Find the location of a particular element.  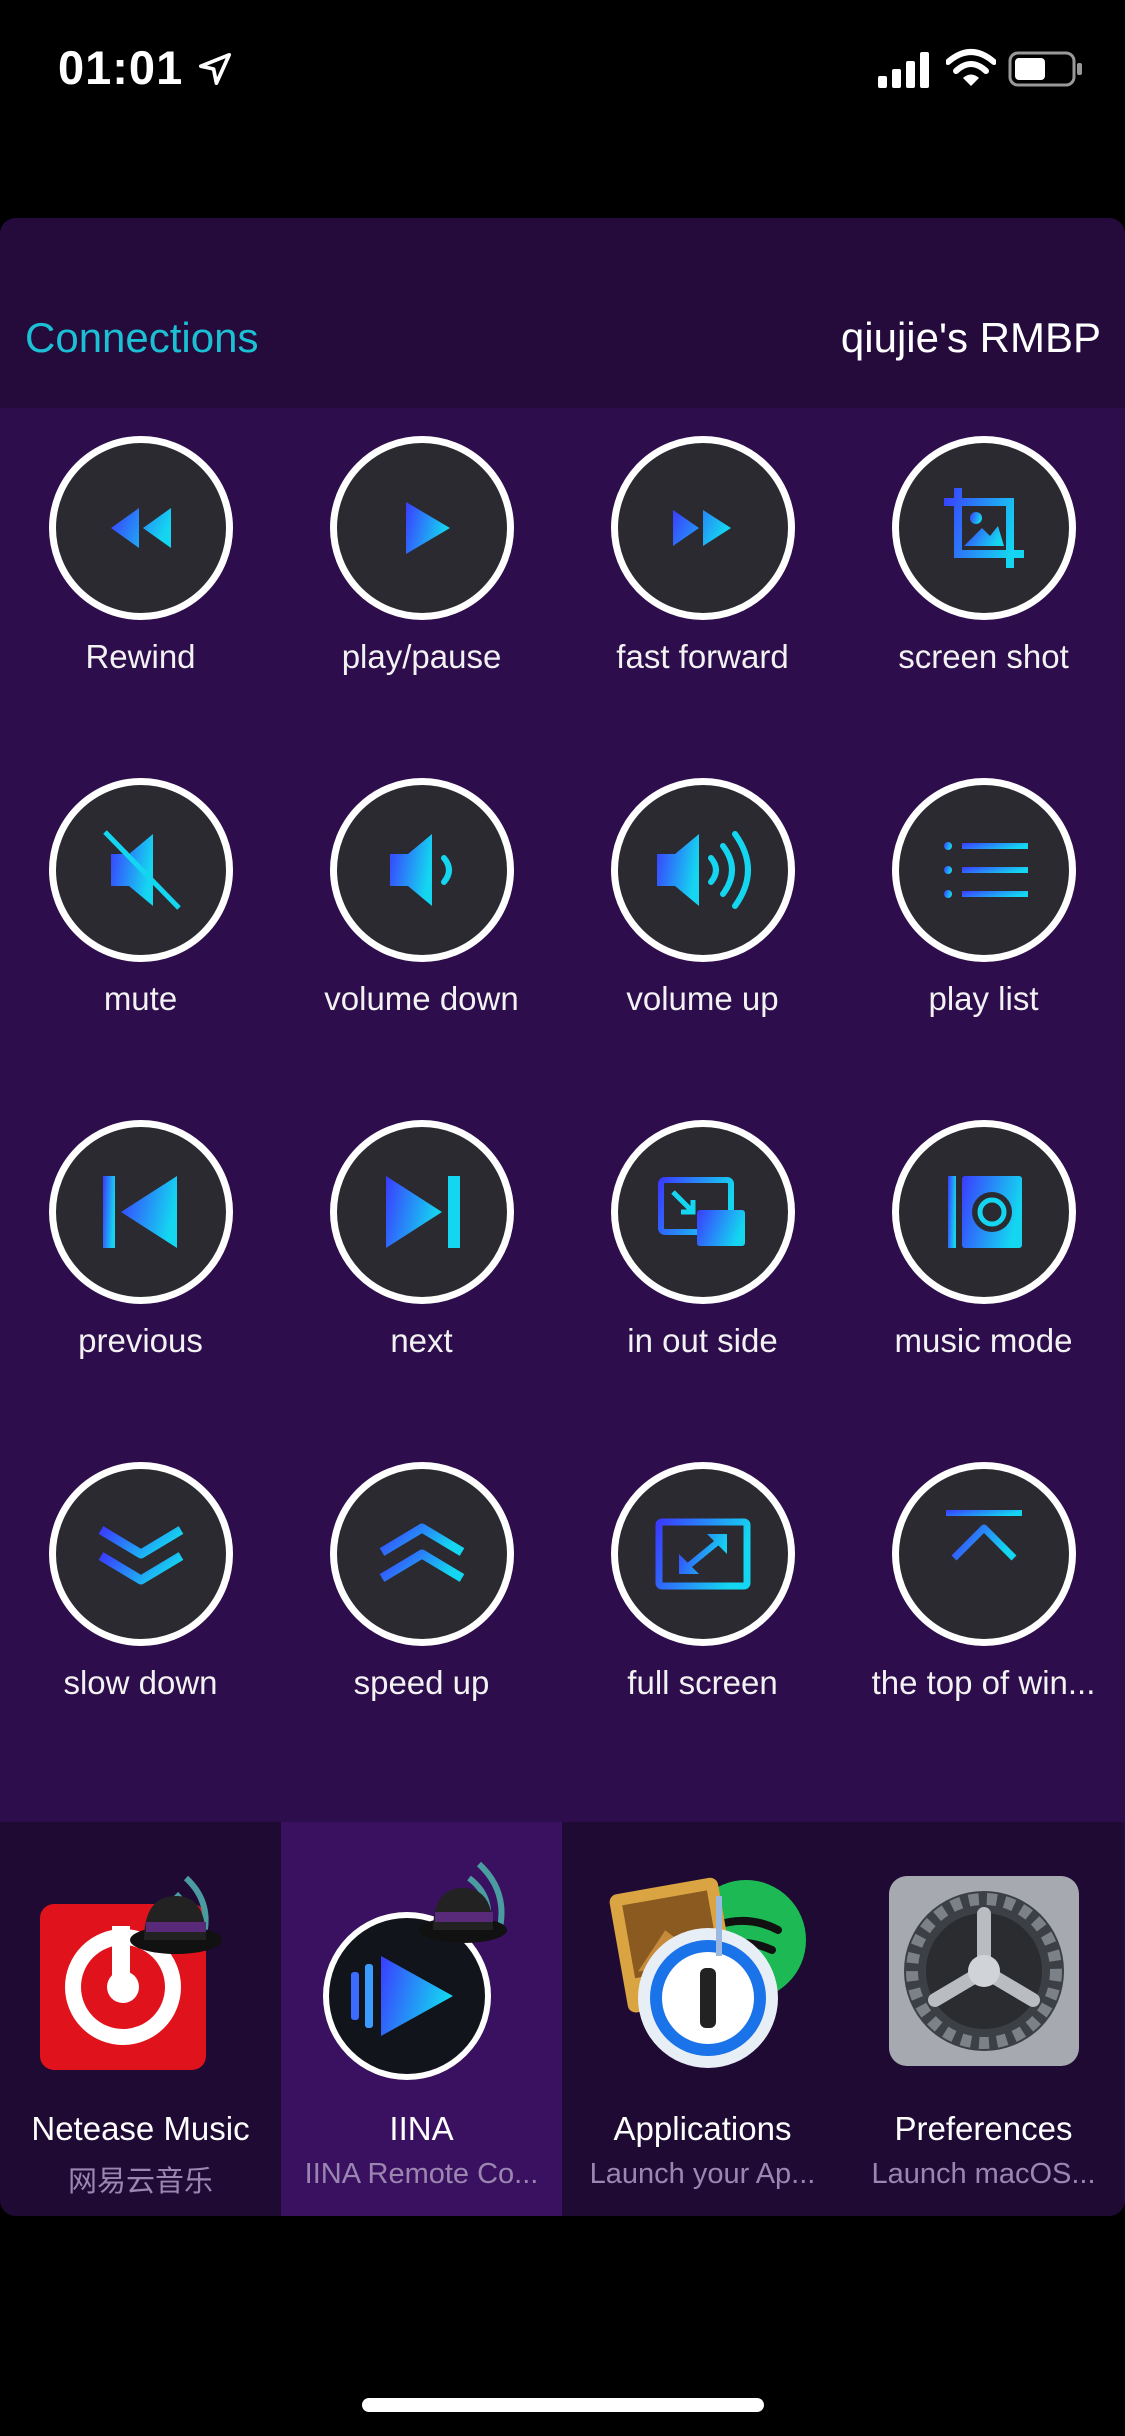

chevrons-up-icon is located at coordinates (421, 1554).